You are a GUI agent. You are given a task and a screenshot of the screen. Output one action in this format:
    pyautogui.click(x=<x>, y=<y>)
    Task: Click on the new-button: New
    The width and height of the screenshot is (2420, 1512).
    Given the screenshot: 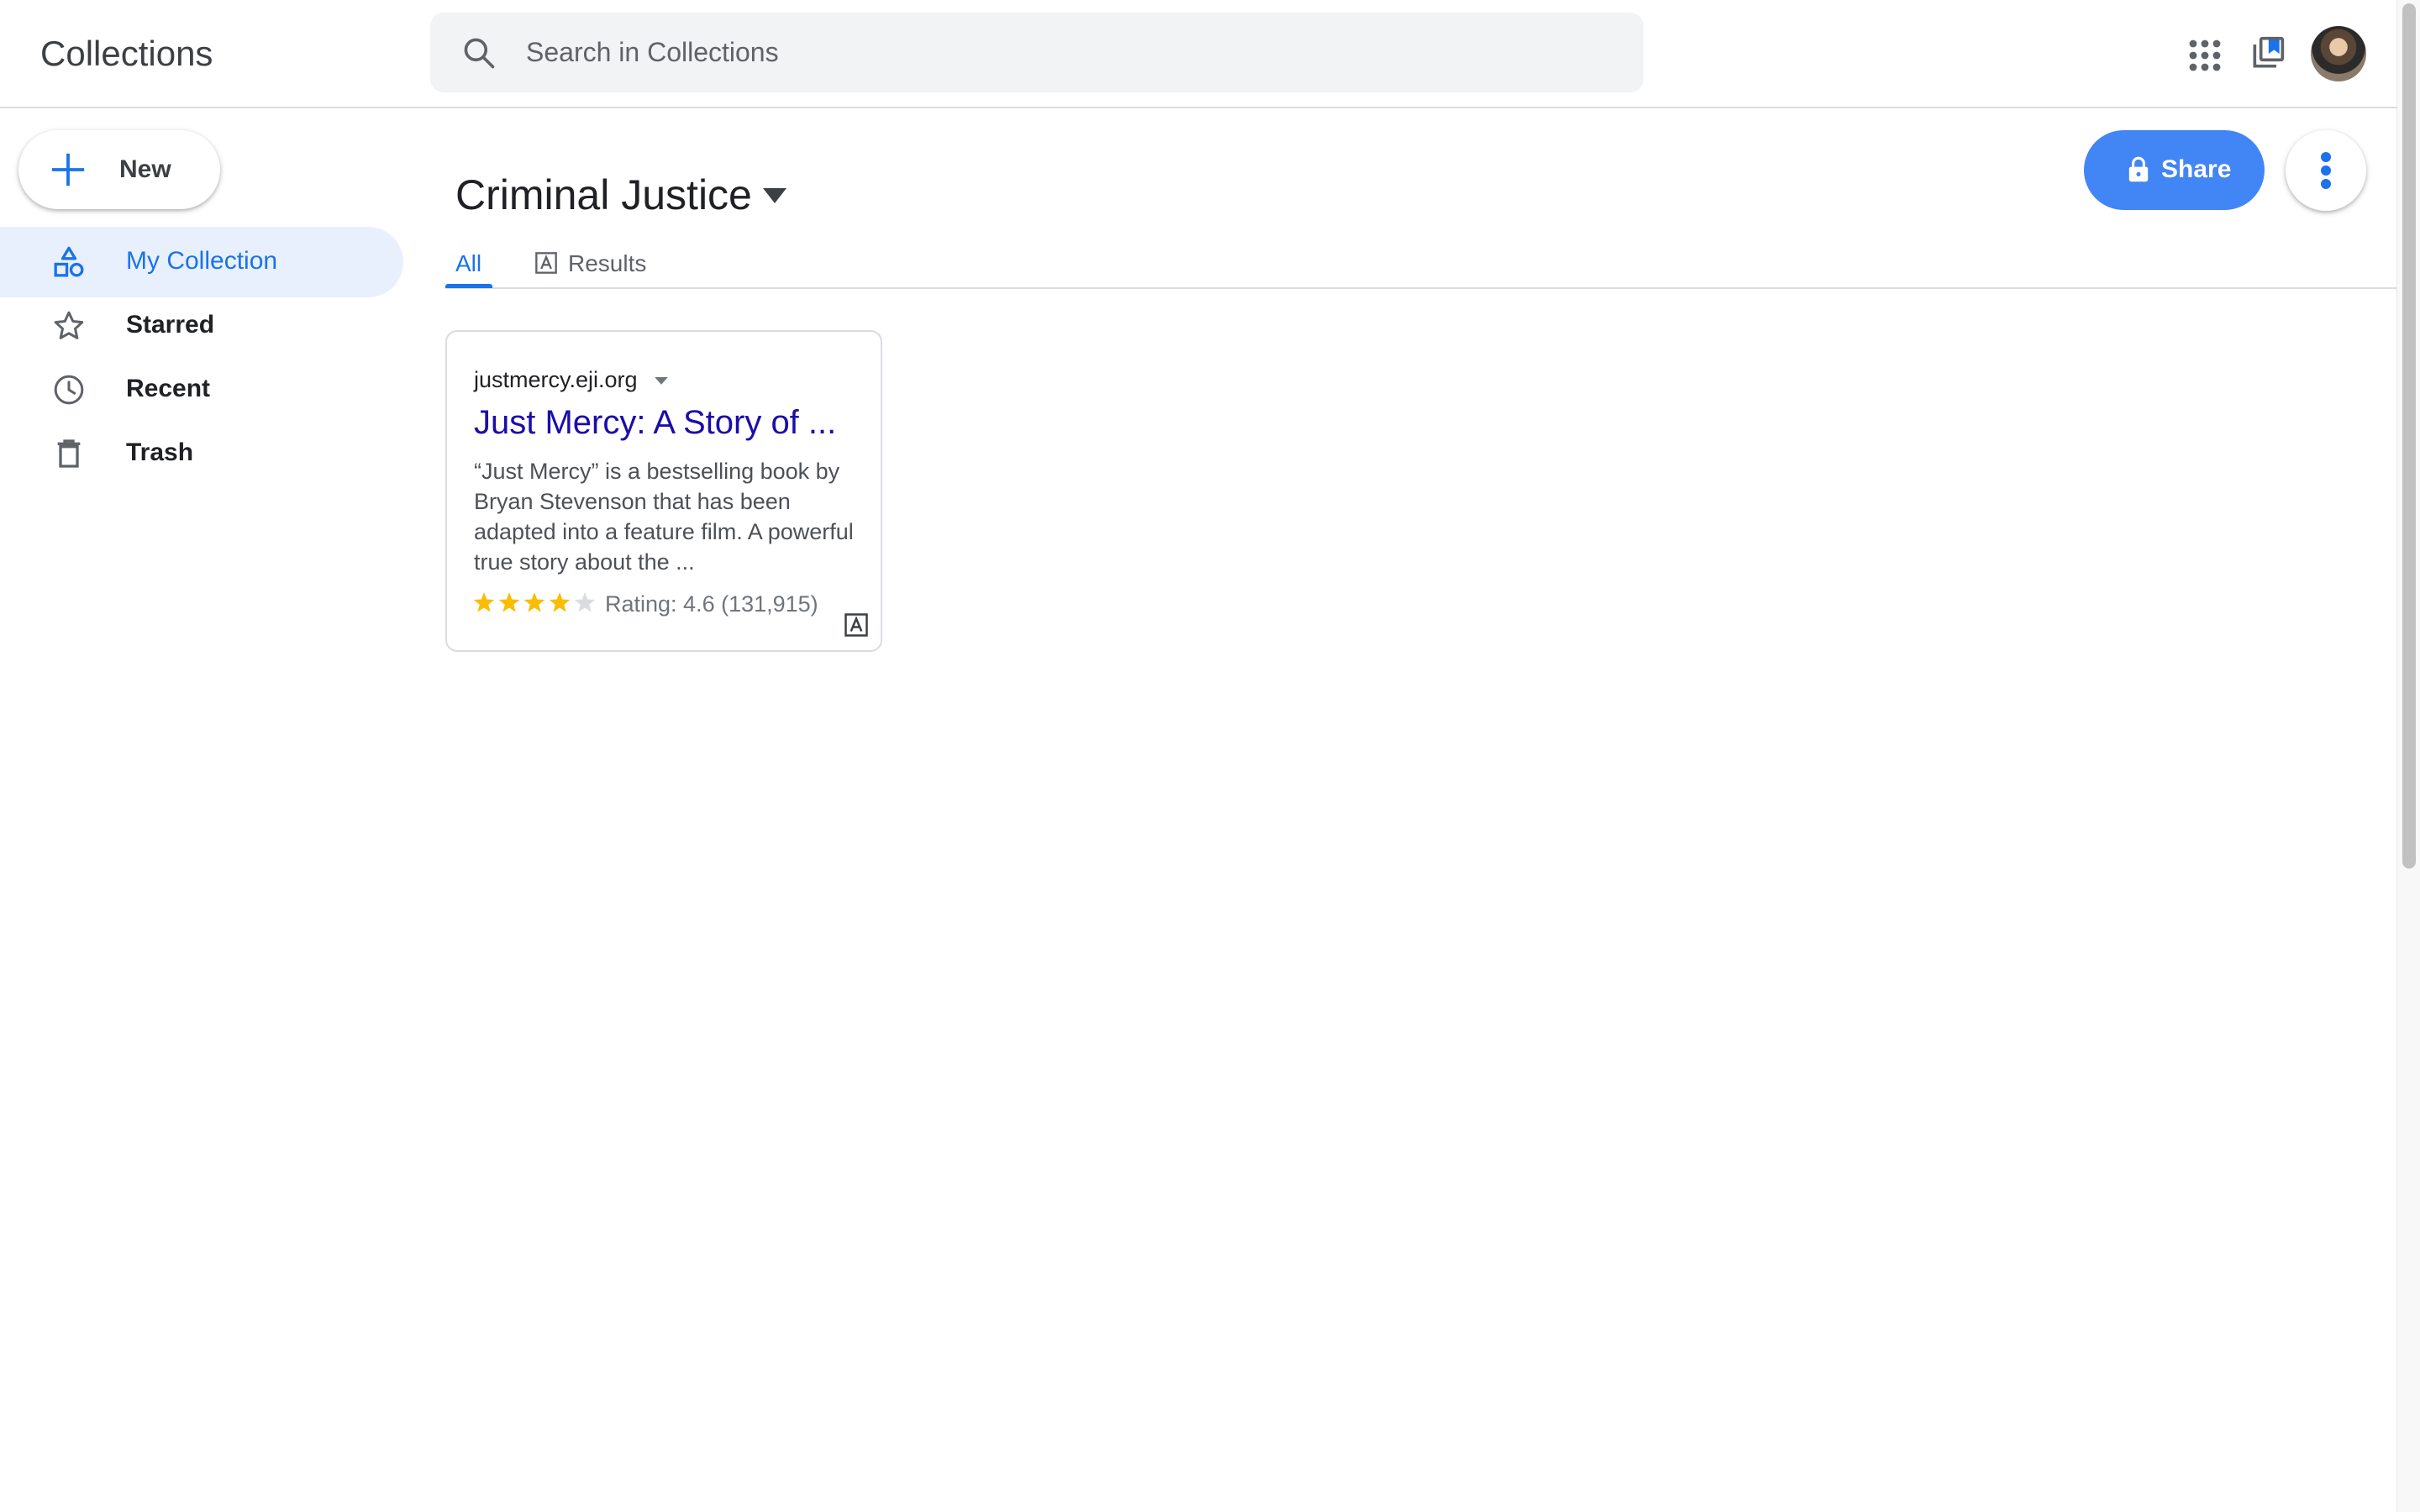 What is the action you would take?
    pyautogui.click(x=119, y=169)
    